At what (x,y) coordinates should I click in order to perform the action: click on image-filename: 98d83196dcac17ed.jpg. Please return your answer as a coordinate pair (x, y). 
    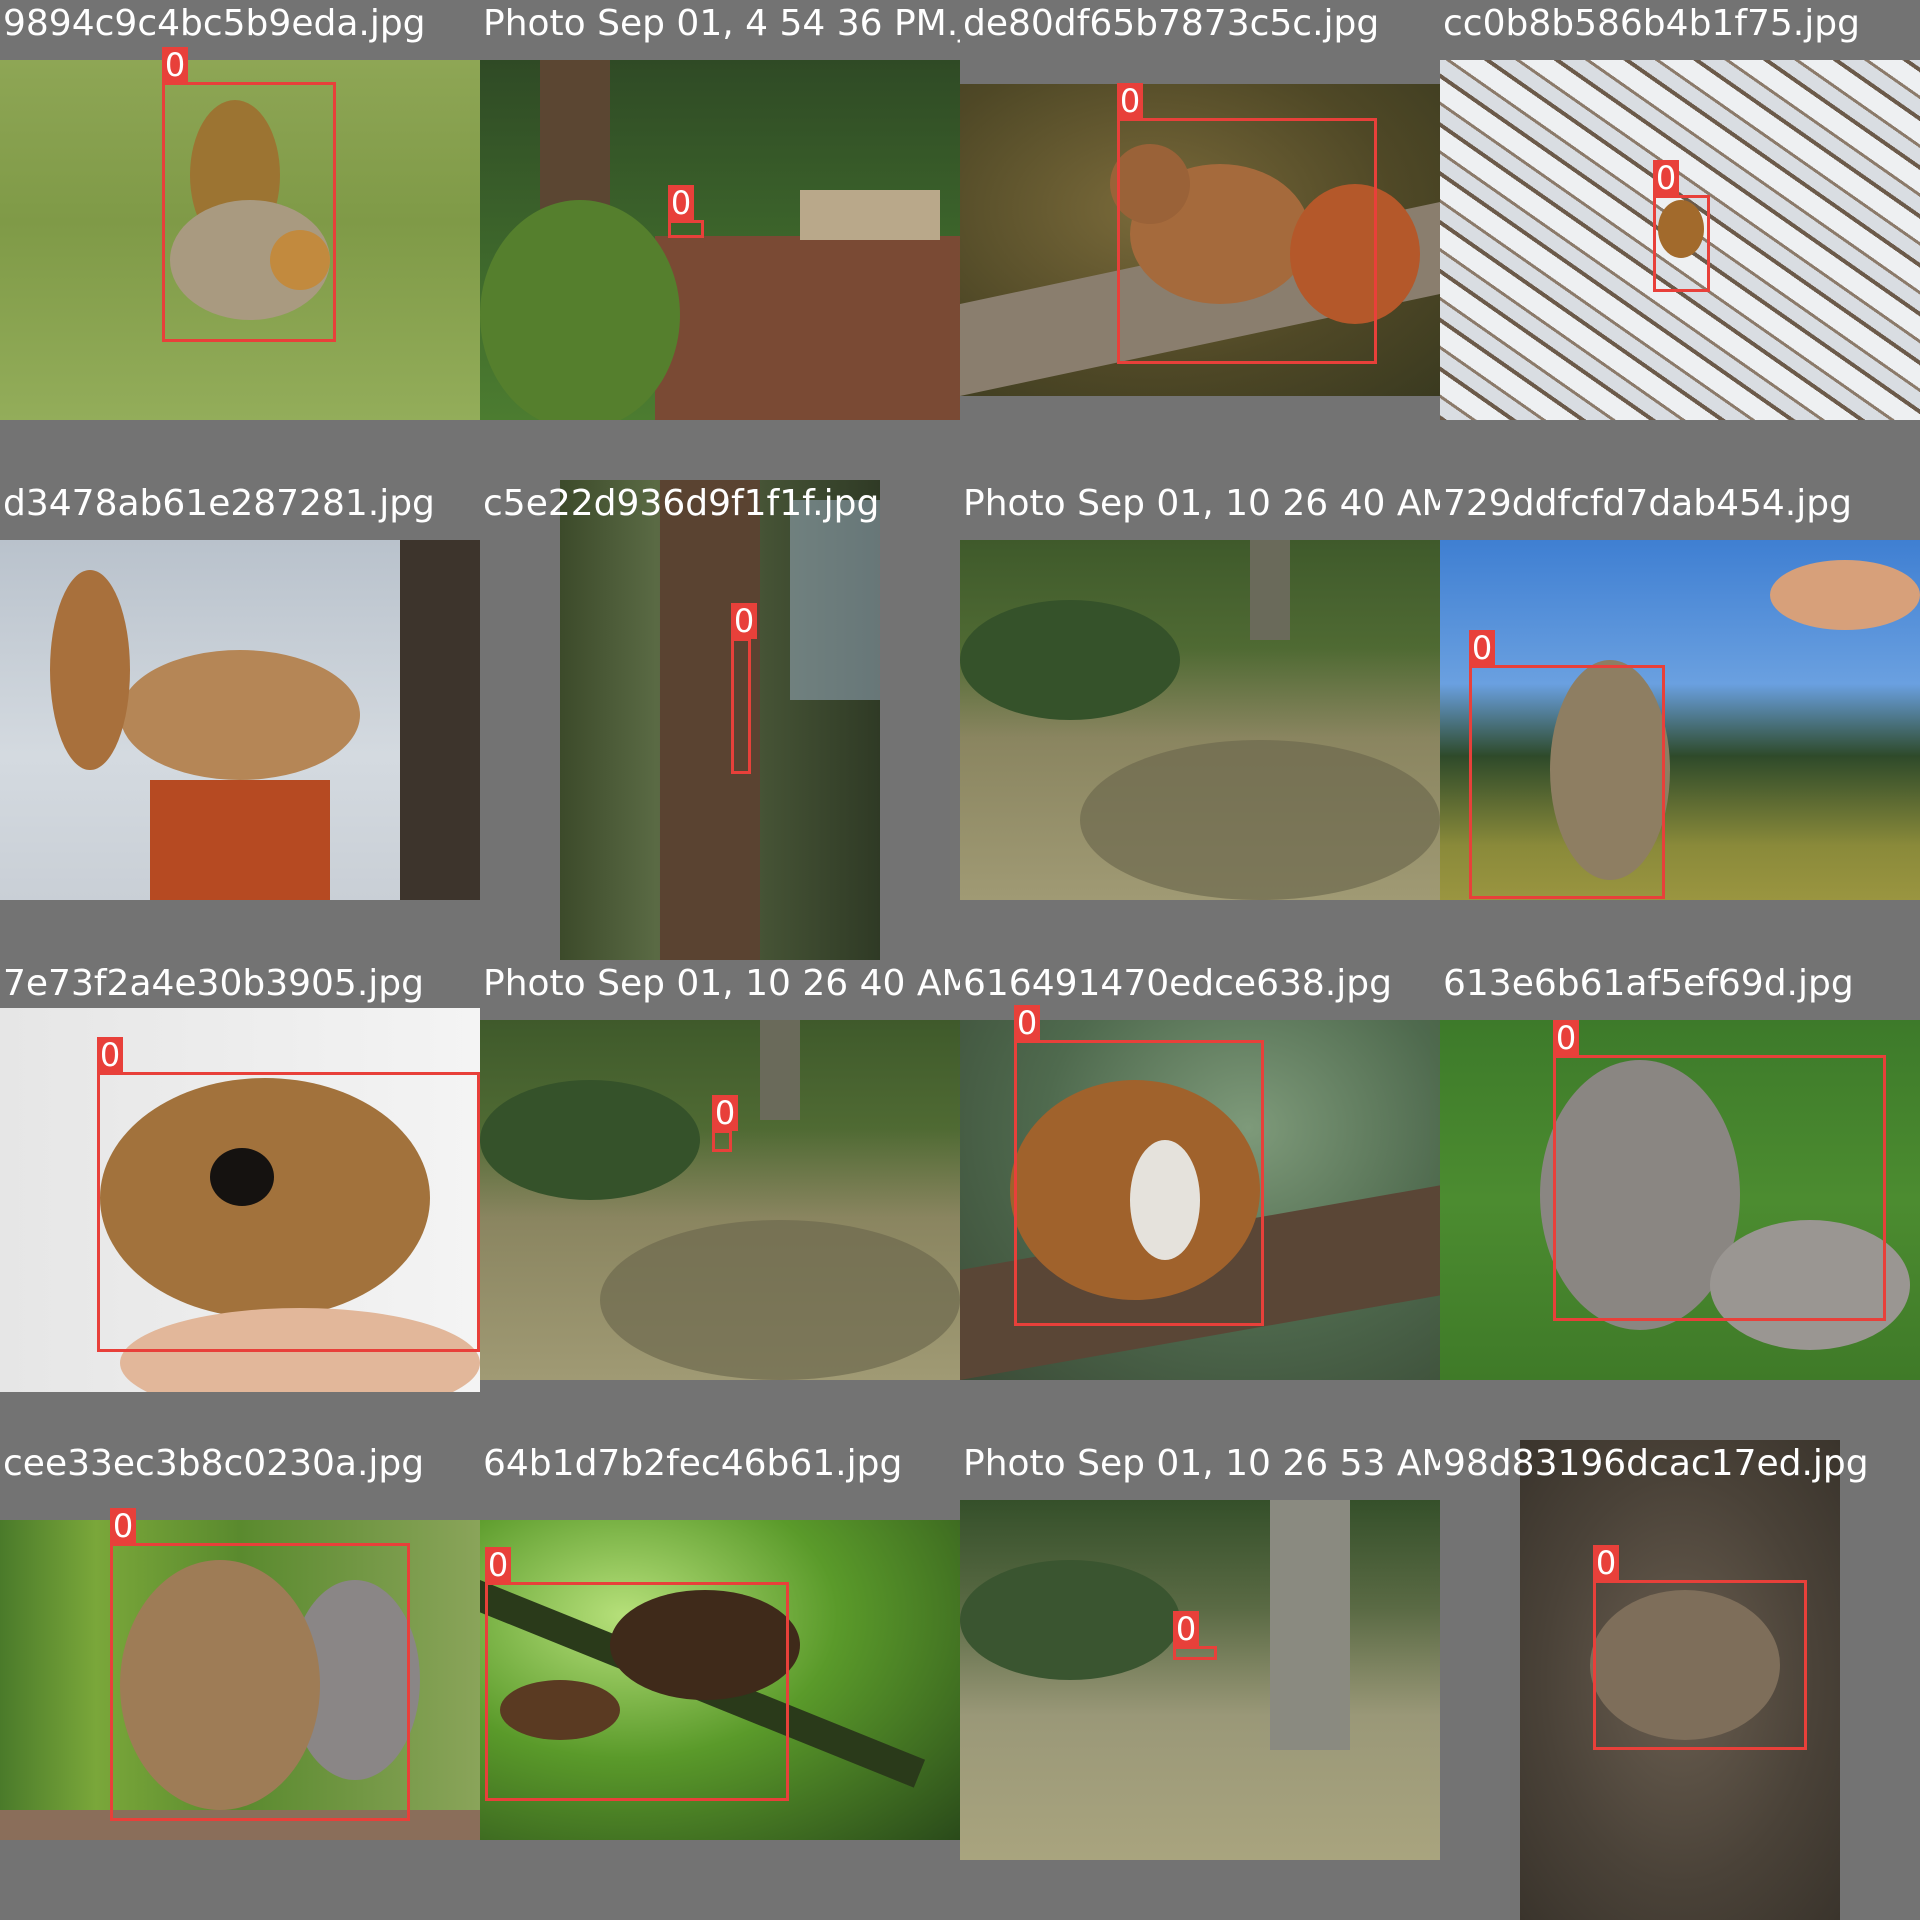
    Looking at the image, I should click on (1656, 1463).